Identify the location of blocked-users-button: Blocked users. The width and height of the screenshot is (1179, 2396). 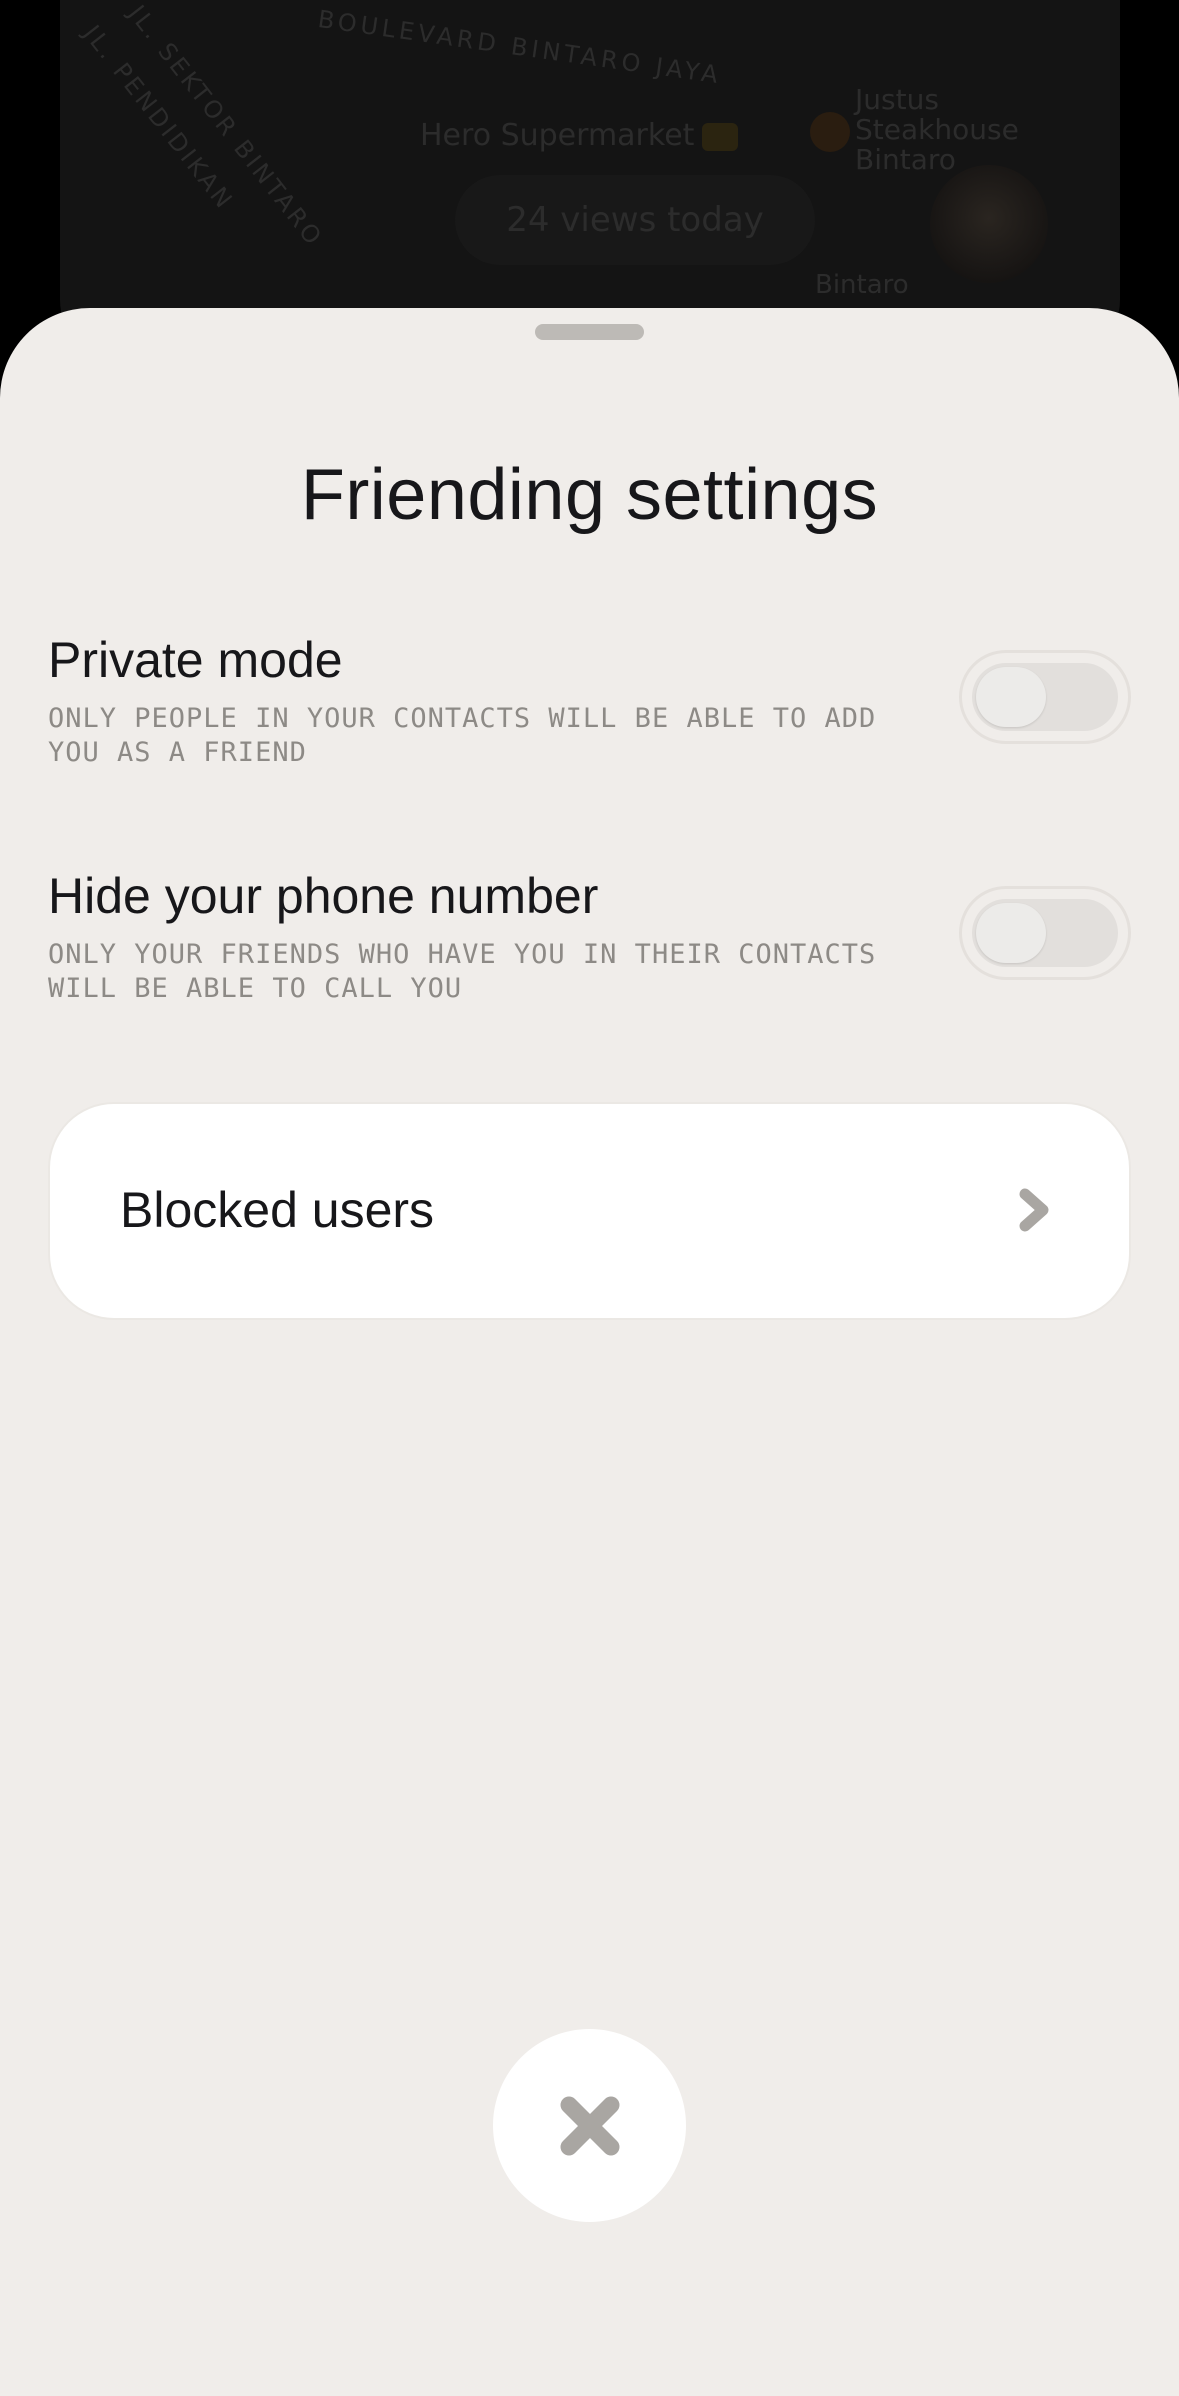
(589, 1211).